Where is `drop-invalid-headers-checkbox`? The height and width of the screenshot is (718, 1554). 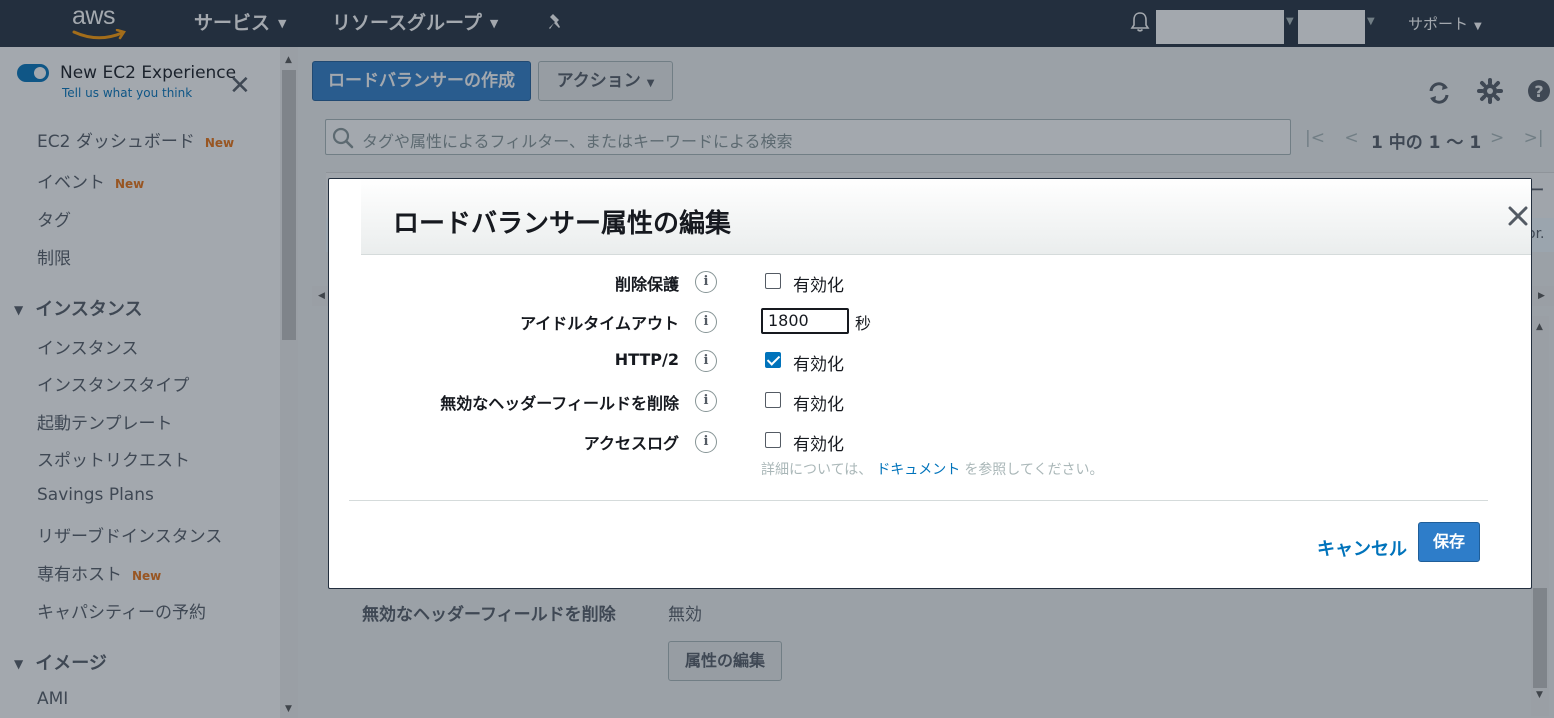 drop-invalid-headers-checkbox is located at coordinates (773, 400).